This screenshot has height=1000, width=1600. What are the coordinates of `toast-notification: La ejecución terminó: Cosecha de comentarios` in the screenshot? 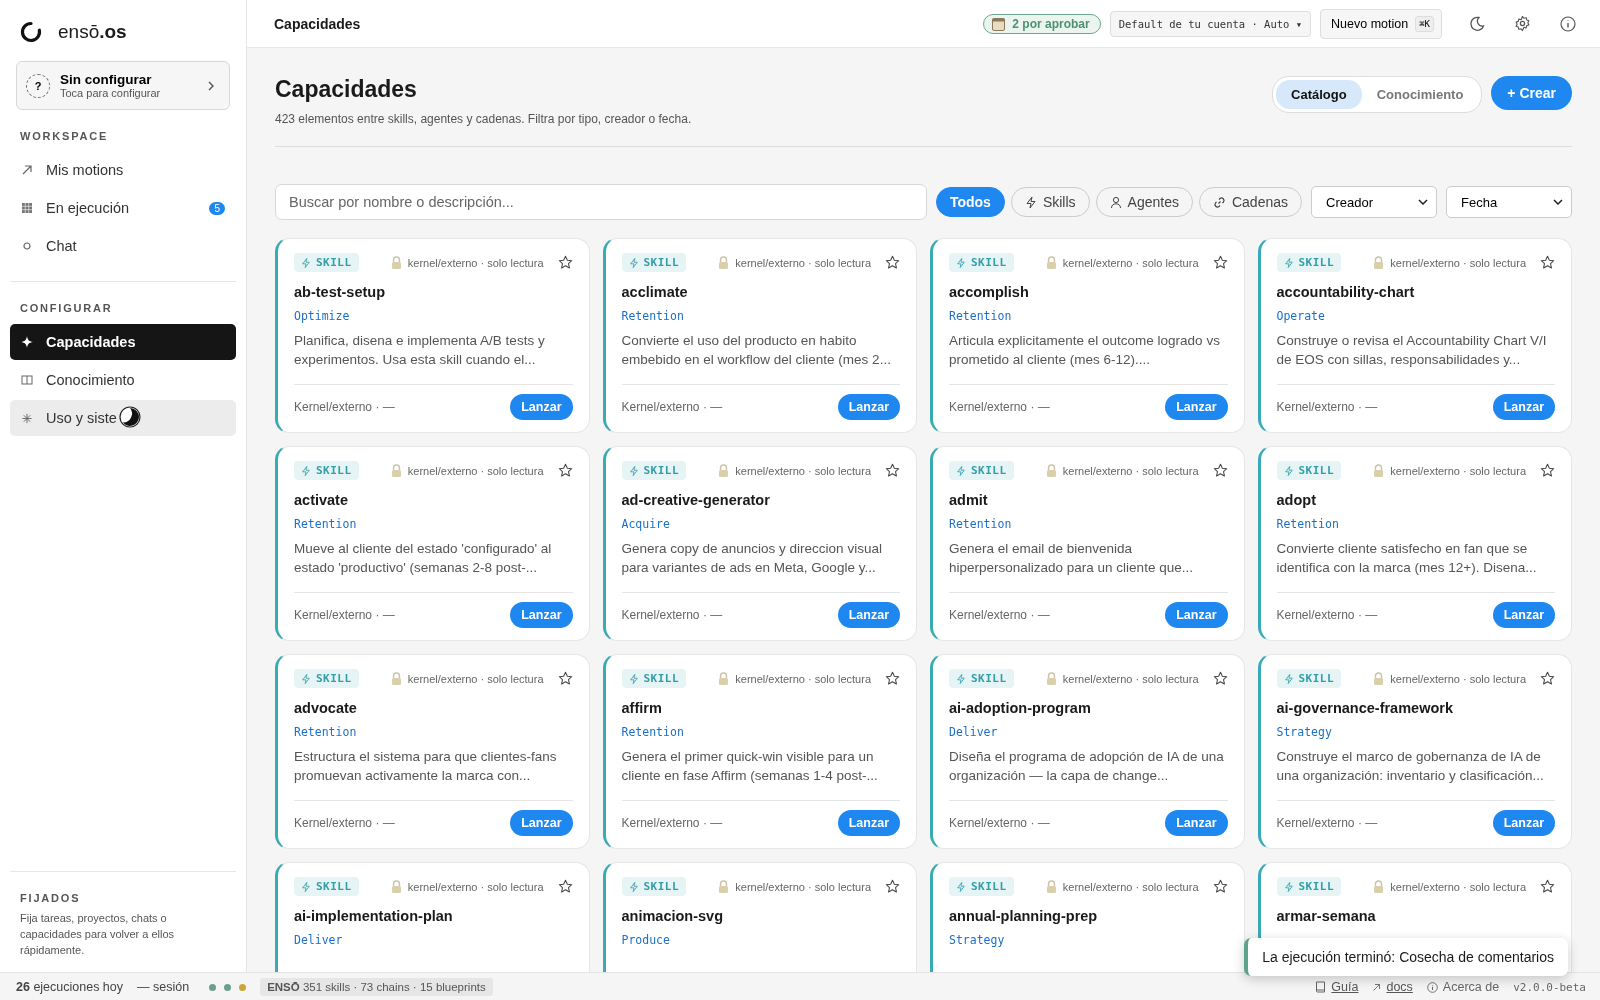 It's located at (1406, 957).